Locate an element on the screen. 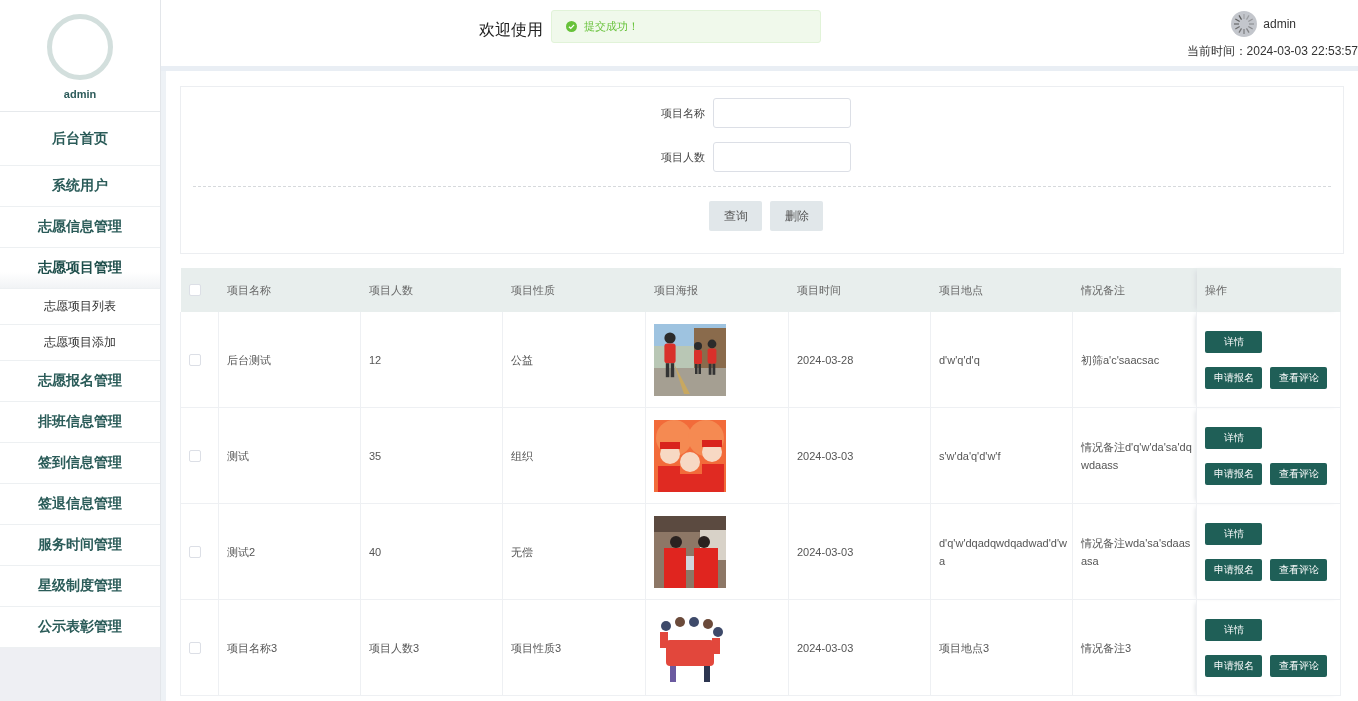 The image size is (1358, 701). menu-item: 星级制度管理 is located at coordinates (80, 586).